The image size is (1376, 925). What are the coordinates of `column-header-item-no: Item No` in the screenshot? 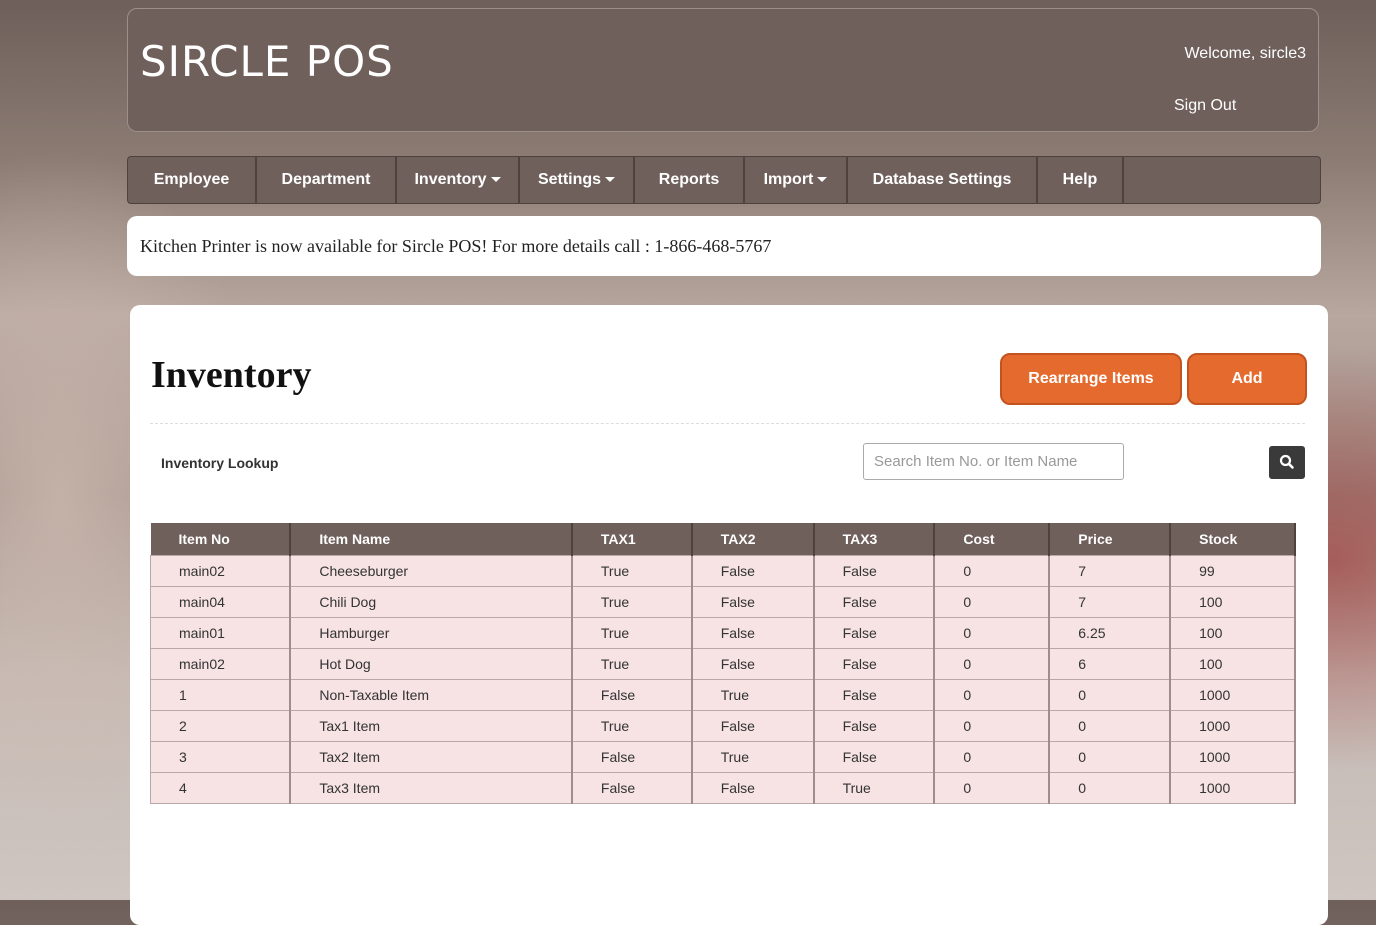 It's located at (221, 539).